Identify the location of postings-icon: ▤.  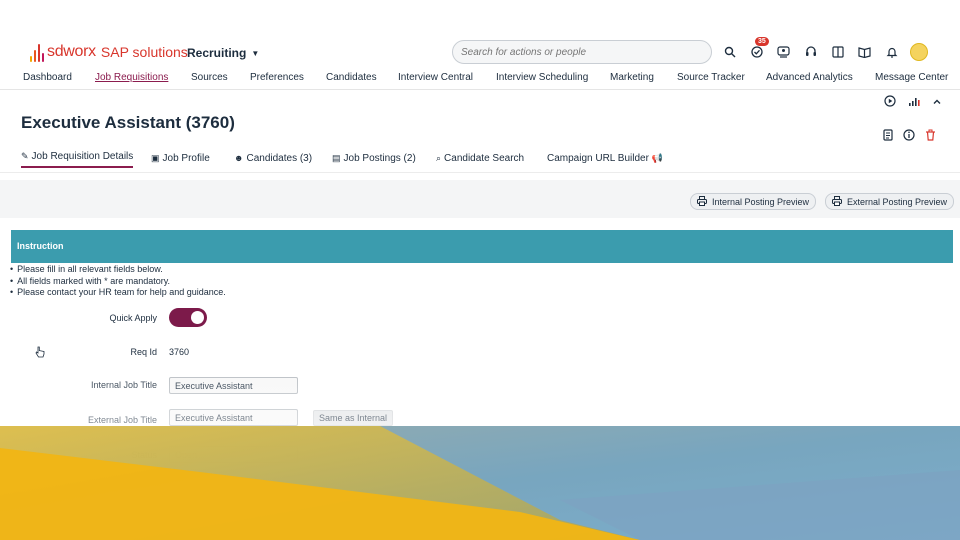
(336, 157).